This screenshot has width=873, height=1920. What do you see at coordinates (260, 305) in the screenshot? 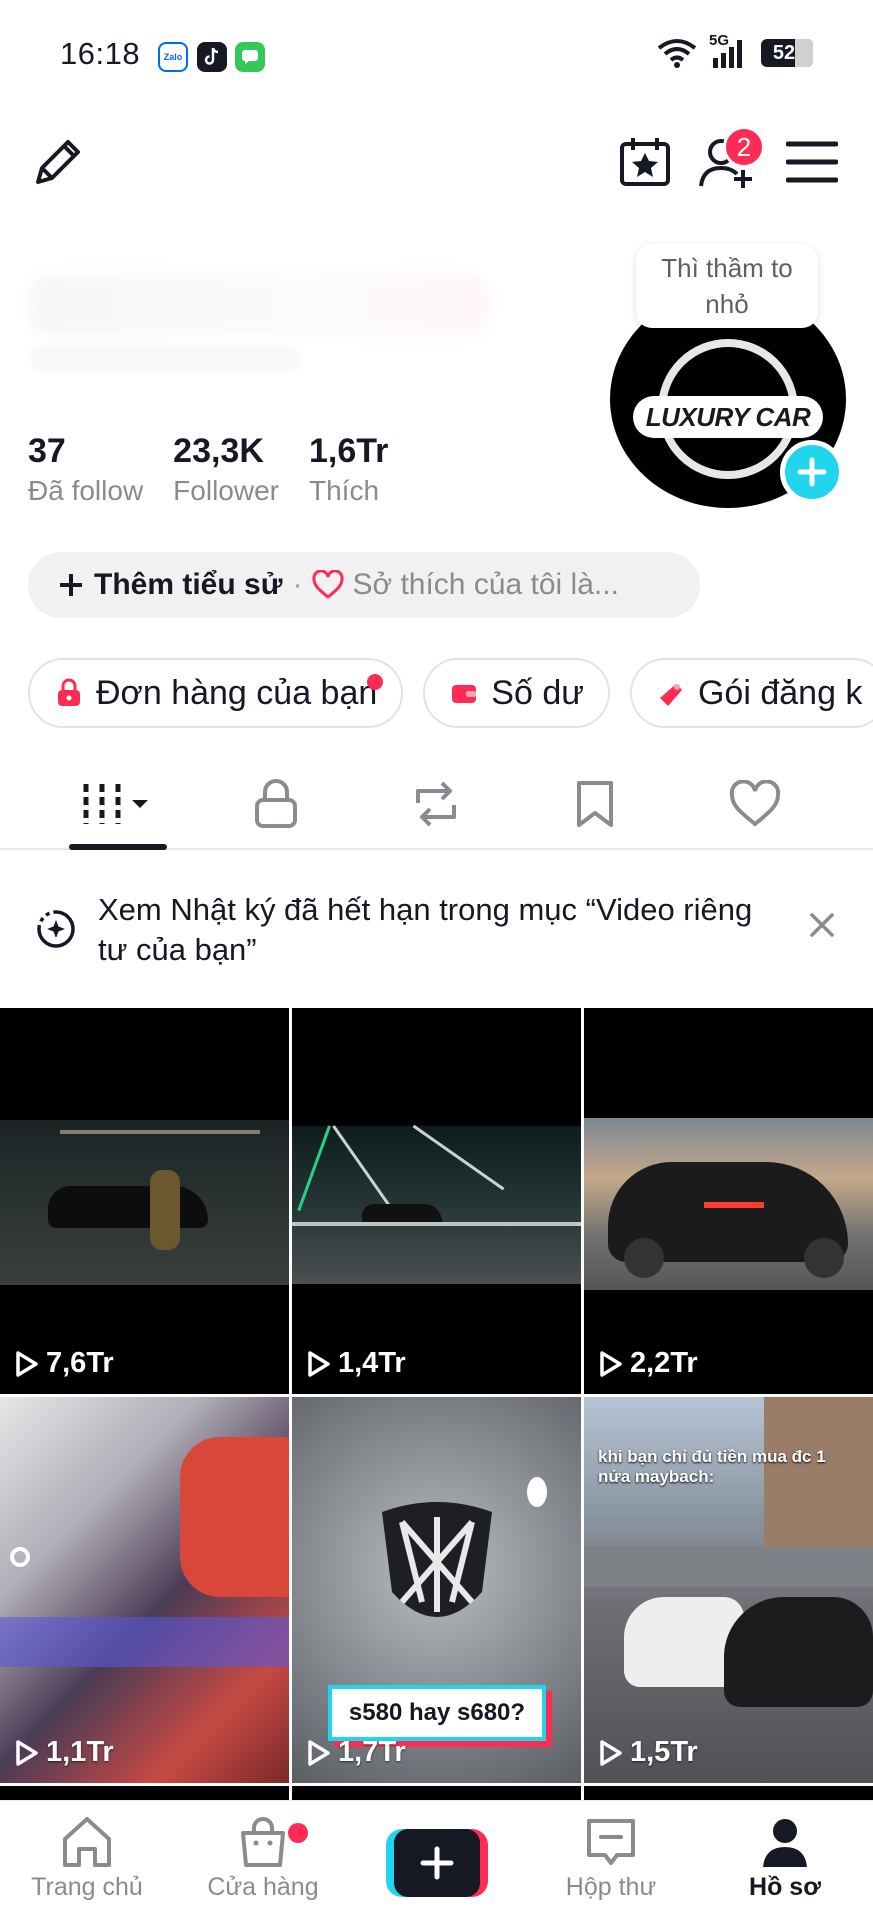
I see `profile-name-blurred` at bounding box center [260, 305].